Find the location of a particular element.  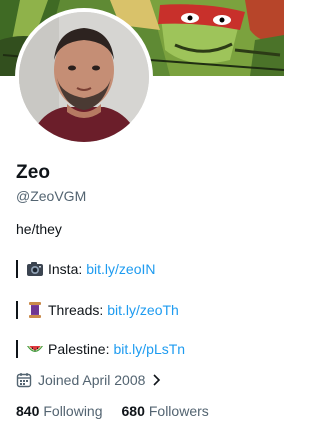

joined-date-text: Joined April 2008 is located at coordinates (92, 380).